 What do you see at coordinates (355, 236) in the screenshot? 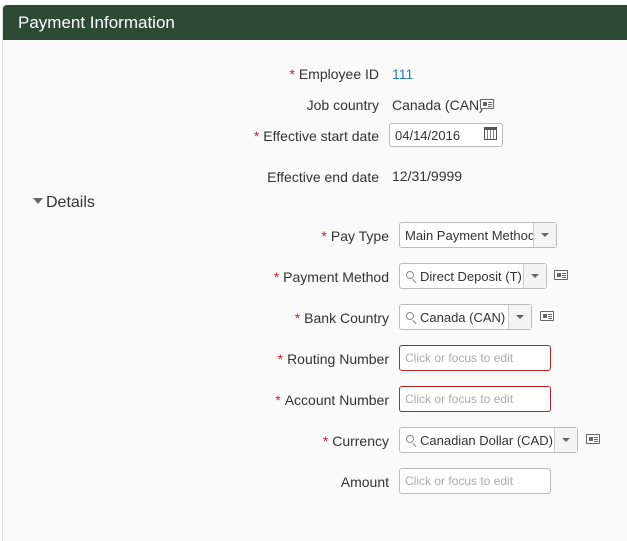
I see `pay-type-label: * Pay Type` at bounding box center [355, 236].